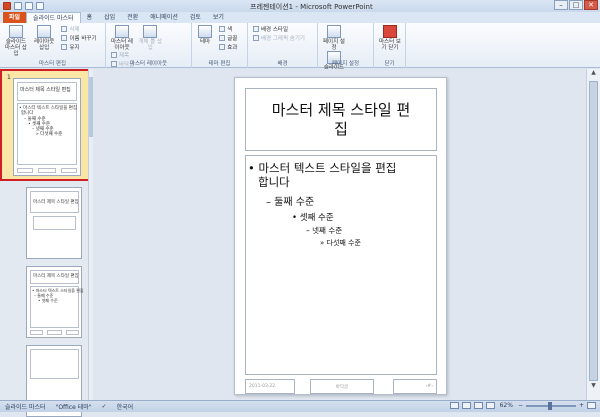  What do you see at coordinates (466, 405) in the screenshot?
I see `slide-sorter-view-icon` at bounding box center [466, 405].